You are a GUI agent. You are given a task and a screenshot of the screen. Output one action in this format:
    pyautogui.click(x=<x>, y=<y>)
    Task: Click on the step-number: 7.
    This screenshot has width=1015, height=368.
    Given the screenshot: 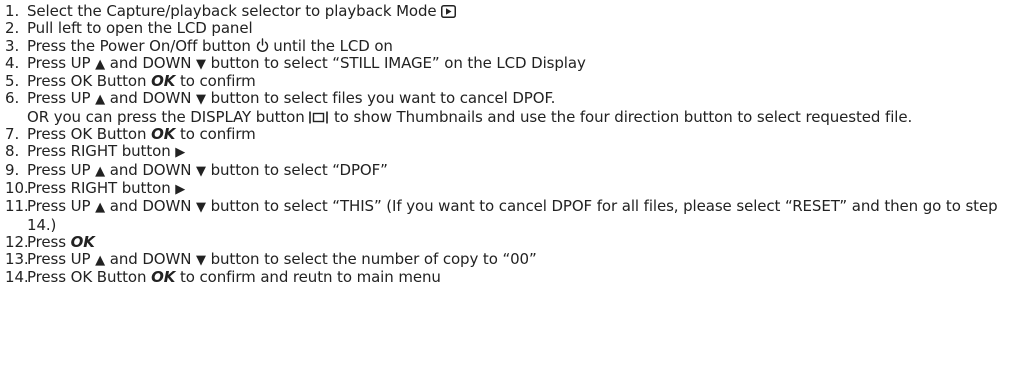 What is the action you would take?
    pyautogui.click(x=12, y=134)
    